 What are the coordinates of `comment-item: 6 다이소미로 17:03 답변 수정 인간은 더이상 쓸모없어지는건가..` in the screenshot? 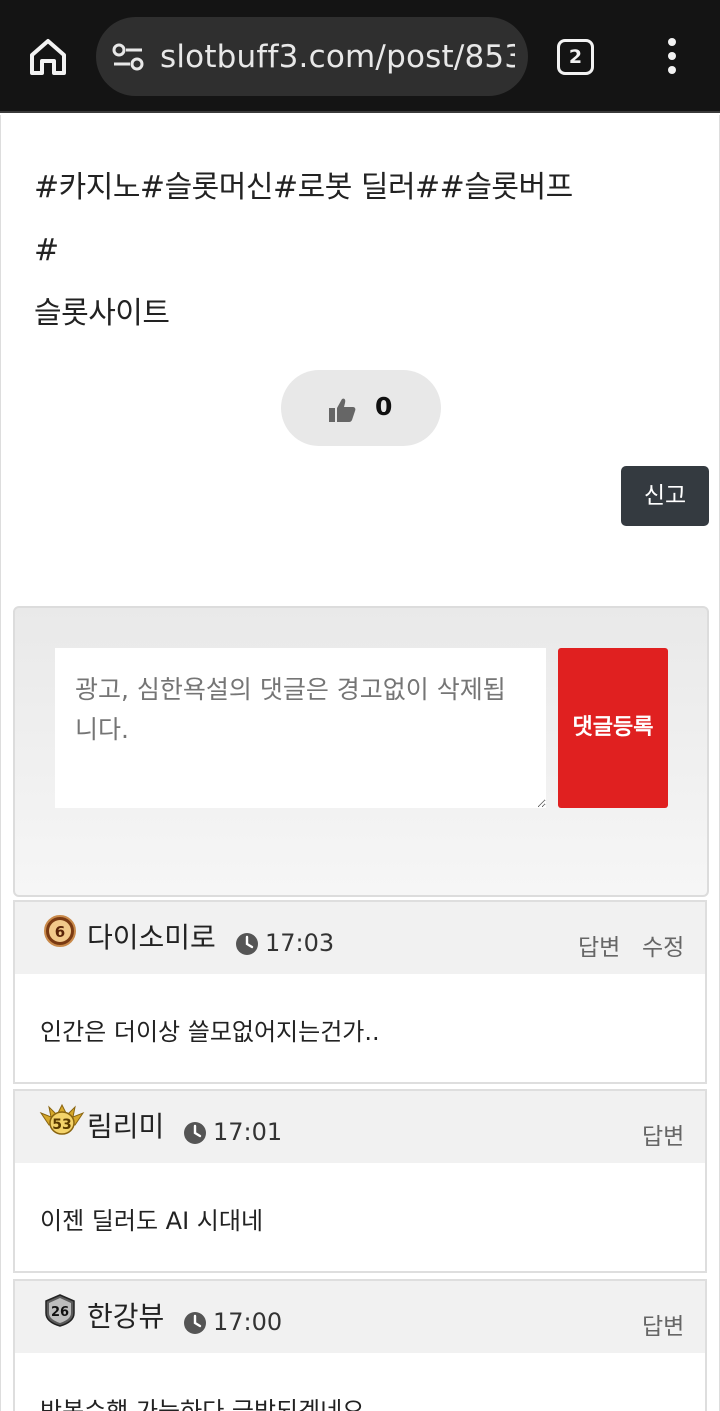 It's located at (360, 992).